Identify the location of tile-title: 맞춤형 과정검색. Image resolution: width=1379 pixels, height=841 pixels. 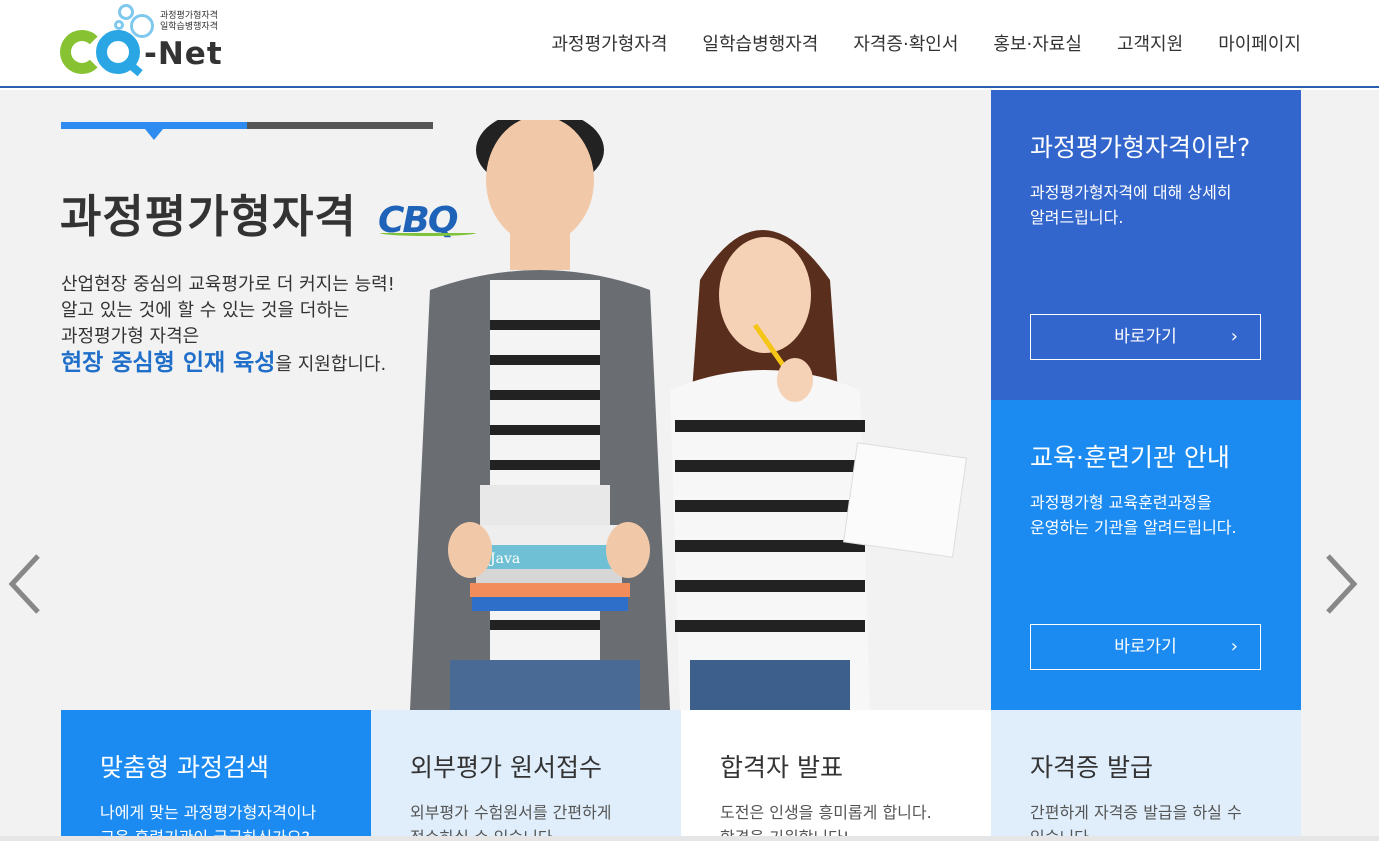
(184, 767).